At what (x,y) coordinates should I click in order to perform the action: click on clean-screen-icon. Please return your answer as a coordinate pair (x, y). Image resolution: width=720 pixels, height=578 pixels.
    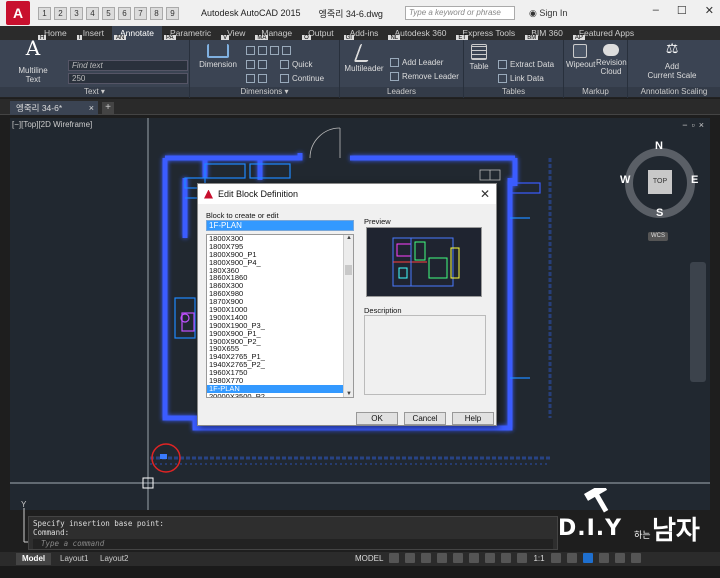
    Looking at the image, I should click on (619, 558).